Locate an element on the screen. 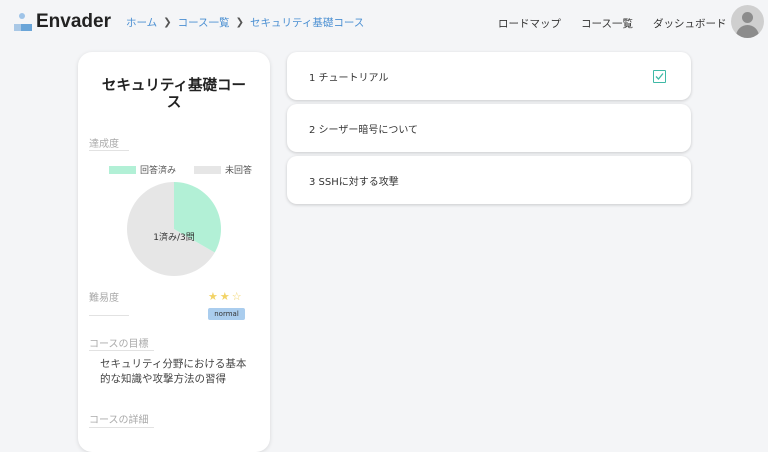 This screenshot has width=768, height=452. breadcrumb-home: ホーム is located at coordinates (141, 22).